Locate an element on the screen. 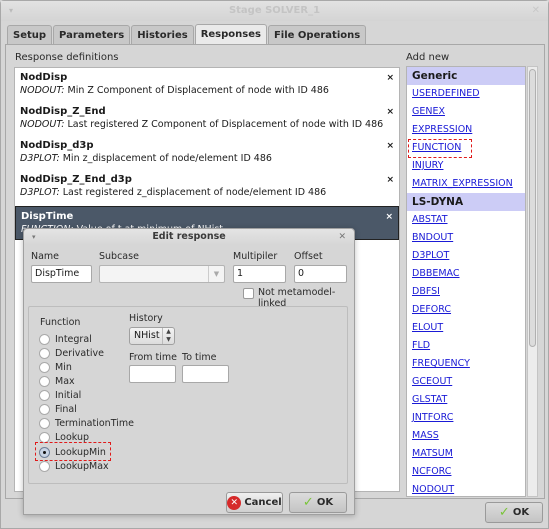 Image resolution: width=549 pixels, height=529 pixels. cancel-icon: ✕ is located at coordinates (234, 502).